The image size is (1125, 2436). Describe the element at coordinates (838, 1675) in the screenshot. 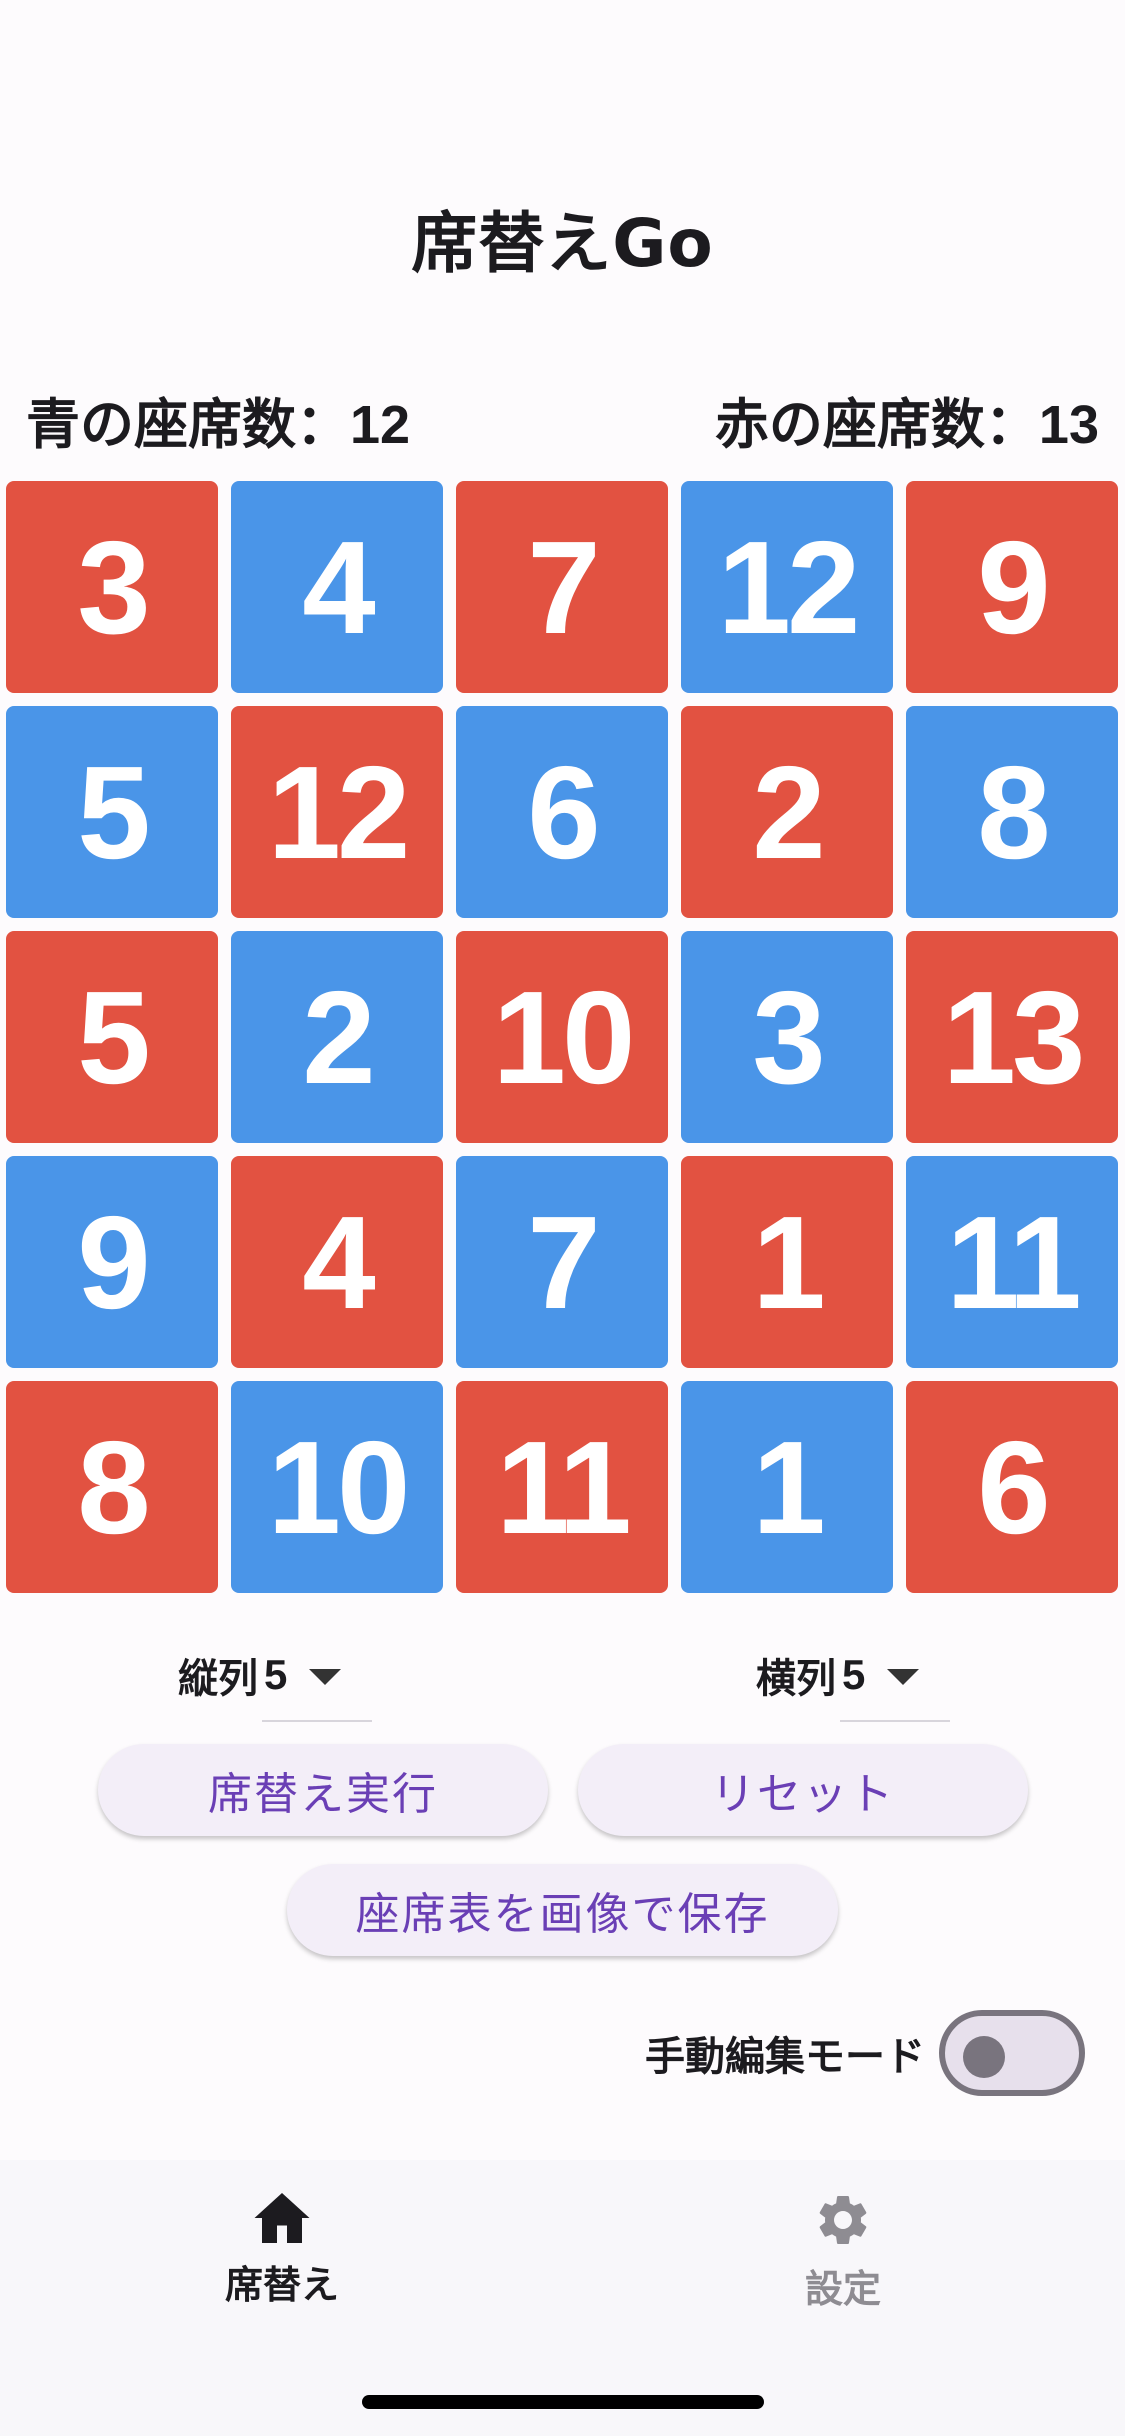

I see `cols-selector: 横列 5` at that location.